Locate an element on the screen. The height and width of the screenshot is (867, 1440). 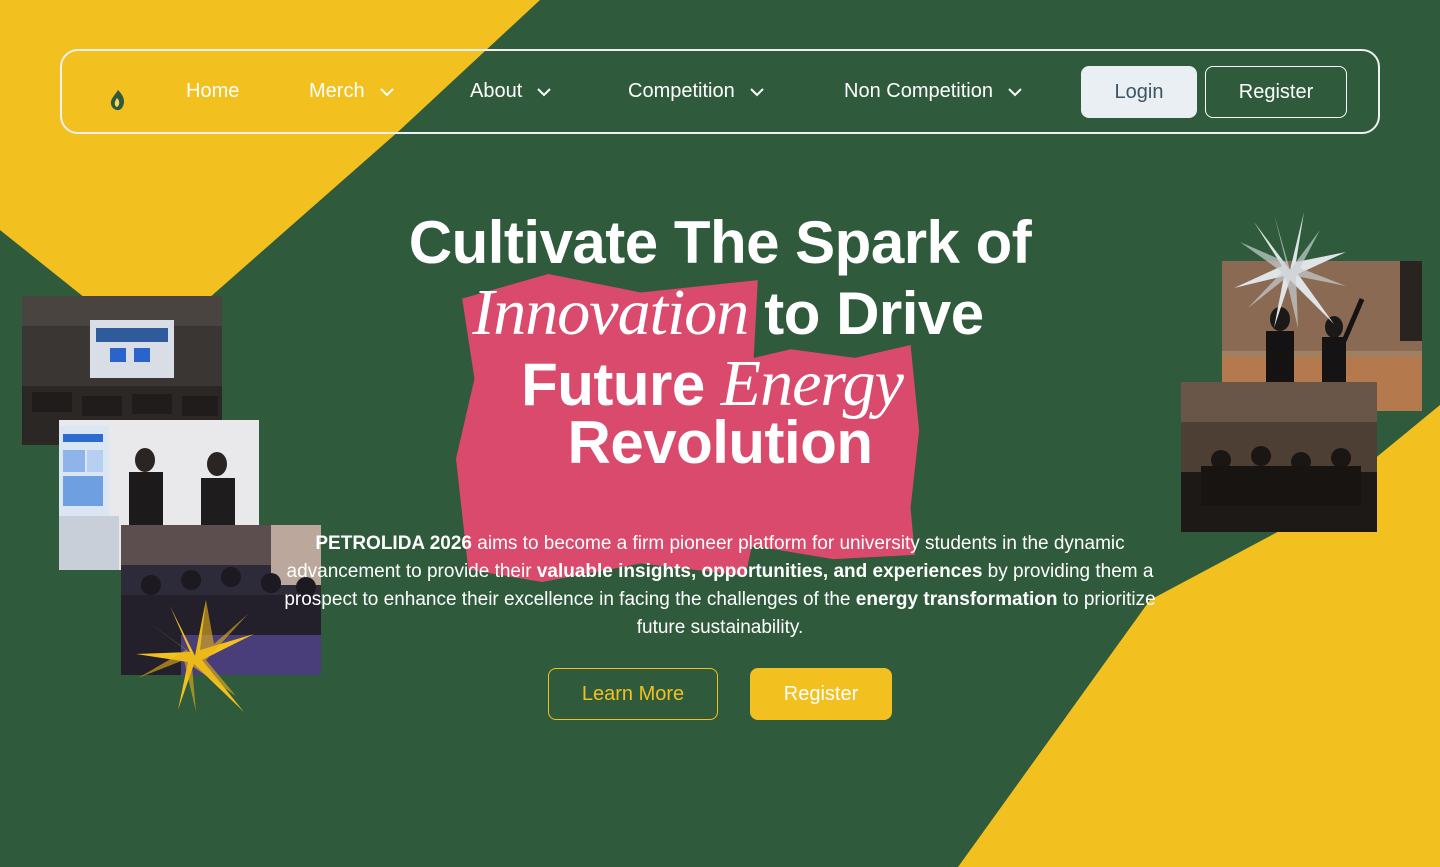
nav-item-label: Home is located at coordinates (213, 91).